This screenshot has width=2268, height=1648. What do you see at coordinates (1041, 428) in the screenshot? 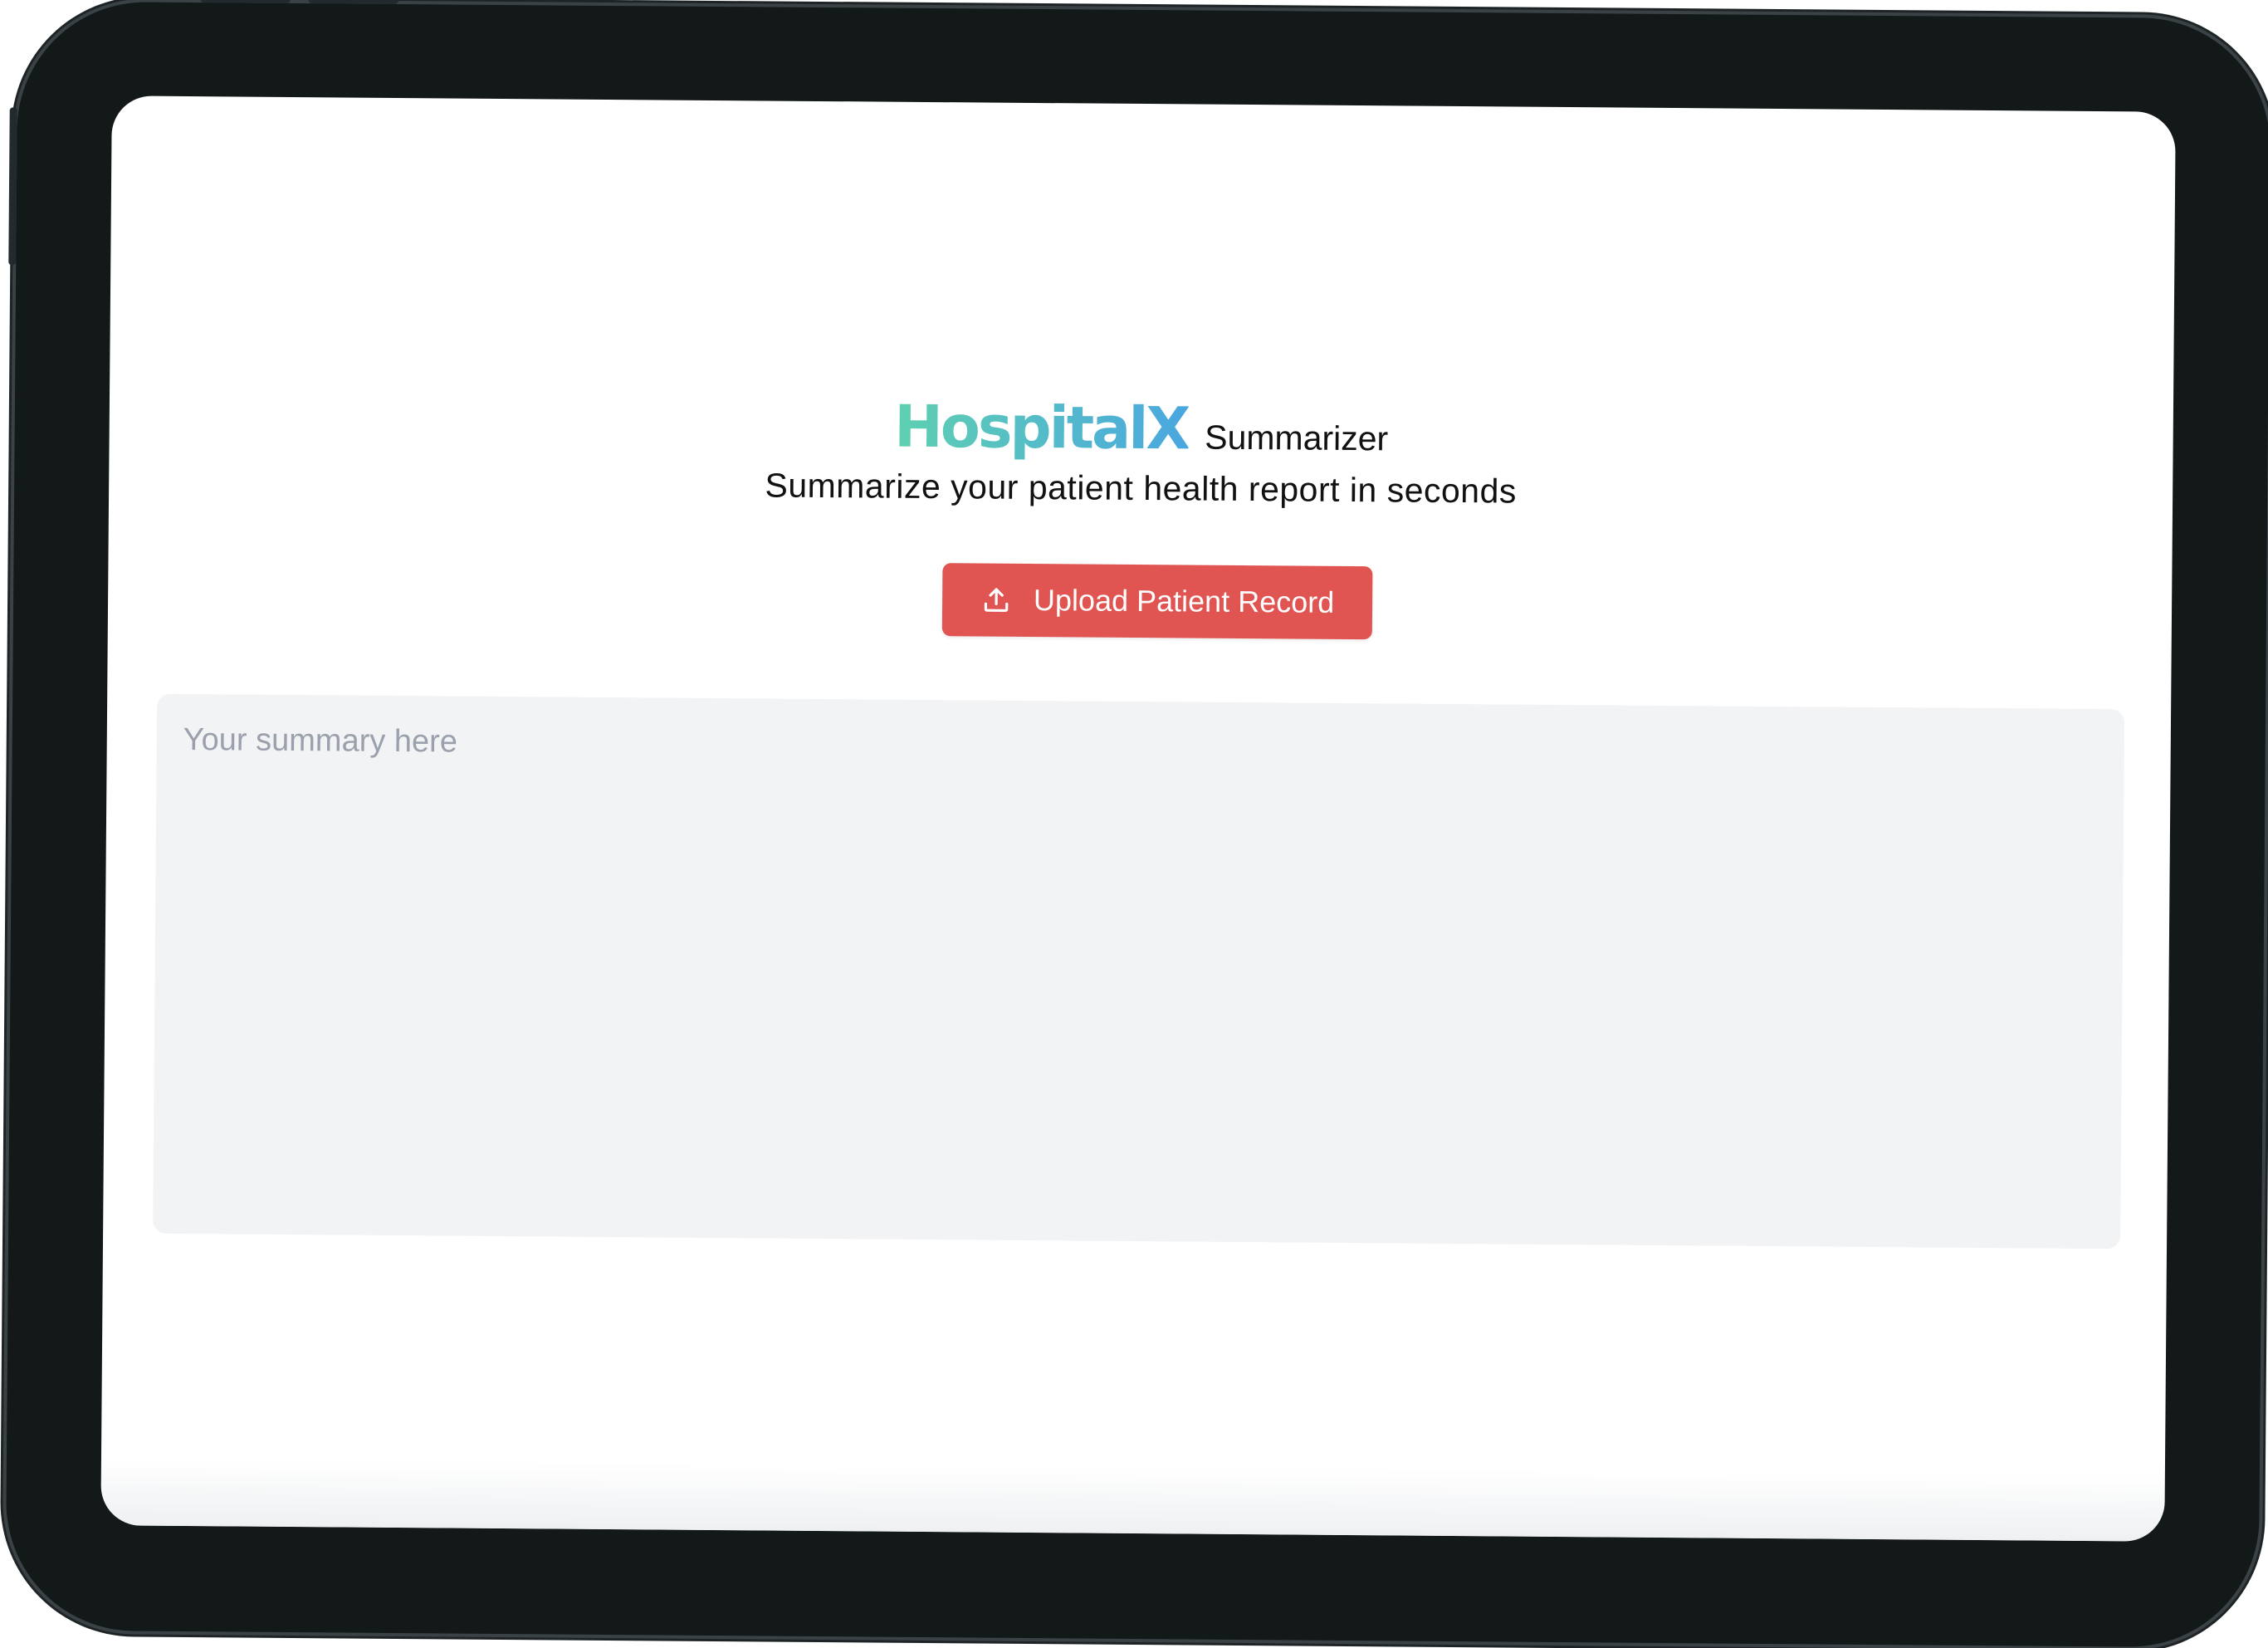
I see `hospitalx-logo: HospitalX` at bounding box center [1041, 428].